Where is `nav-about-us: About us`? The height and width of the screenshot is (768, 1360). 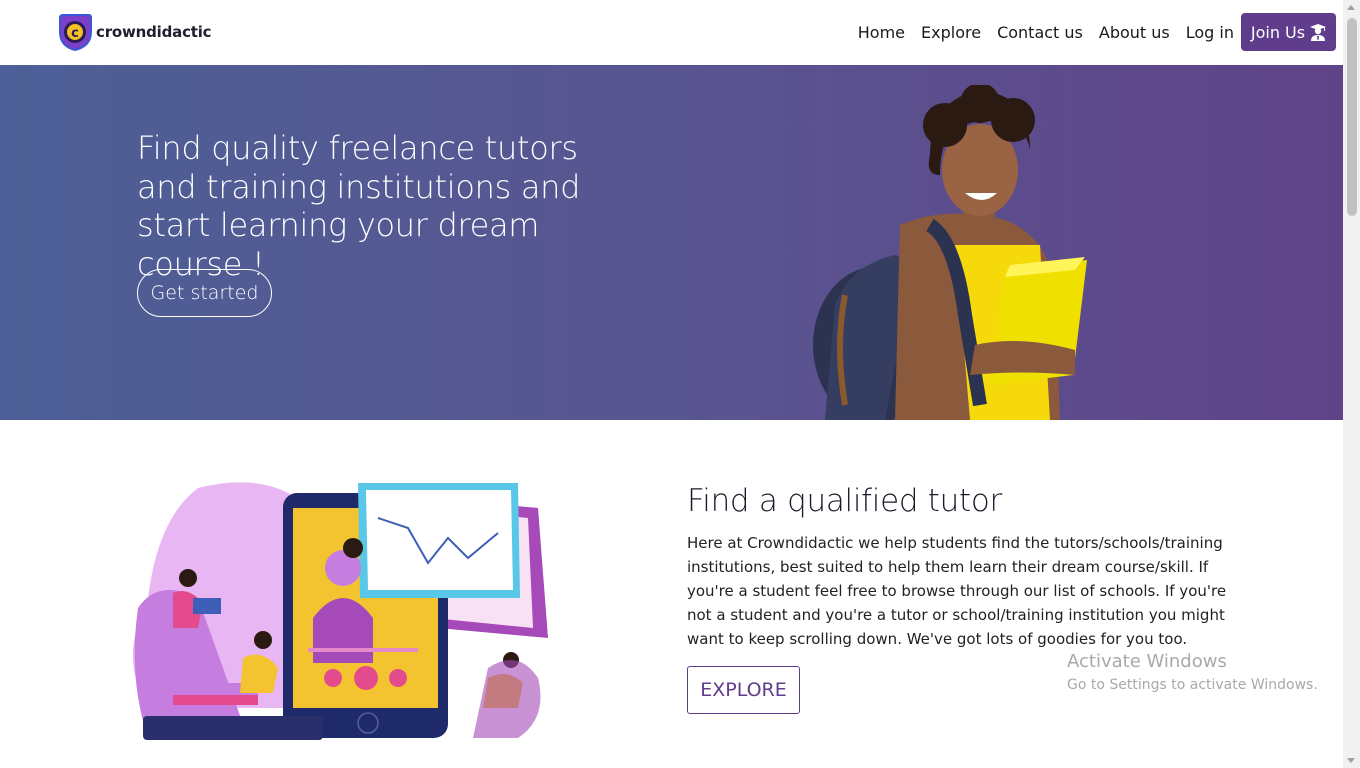
nav-about-us: About us is located at coordinates (1134, 32).